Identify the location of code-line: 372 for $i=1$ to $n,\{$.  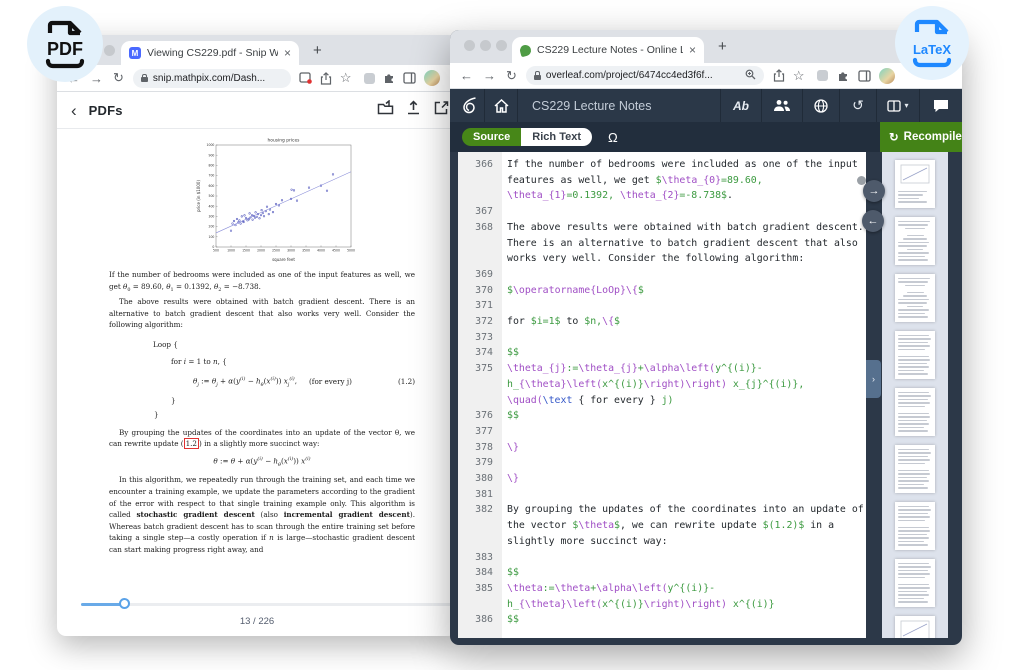
(662, 322).